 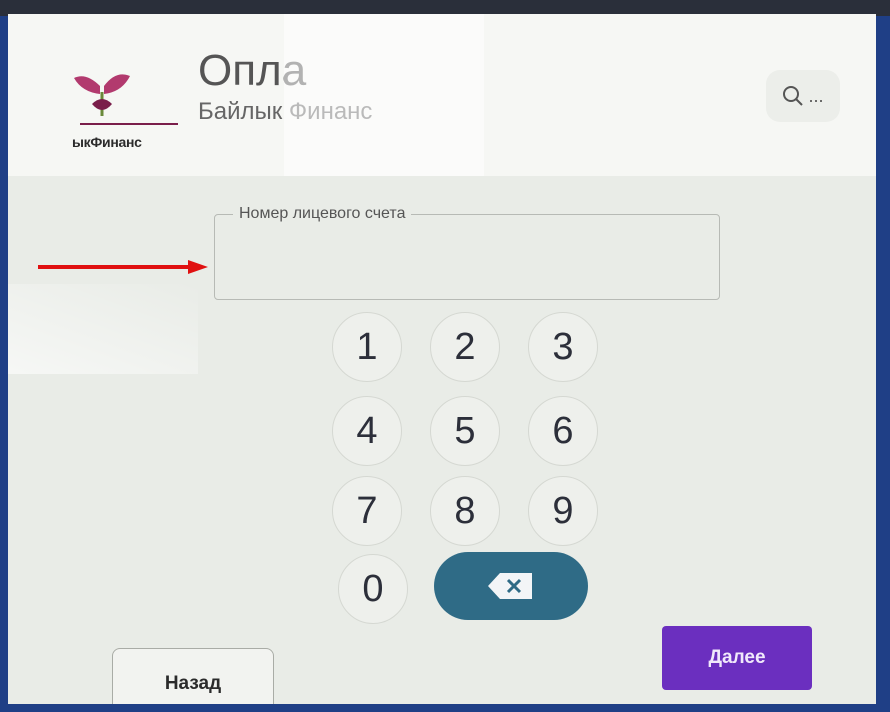 I want to click on back-button: Назад, so click(x=193, y=676).